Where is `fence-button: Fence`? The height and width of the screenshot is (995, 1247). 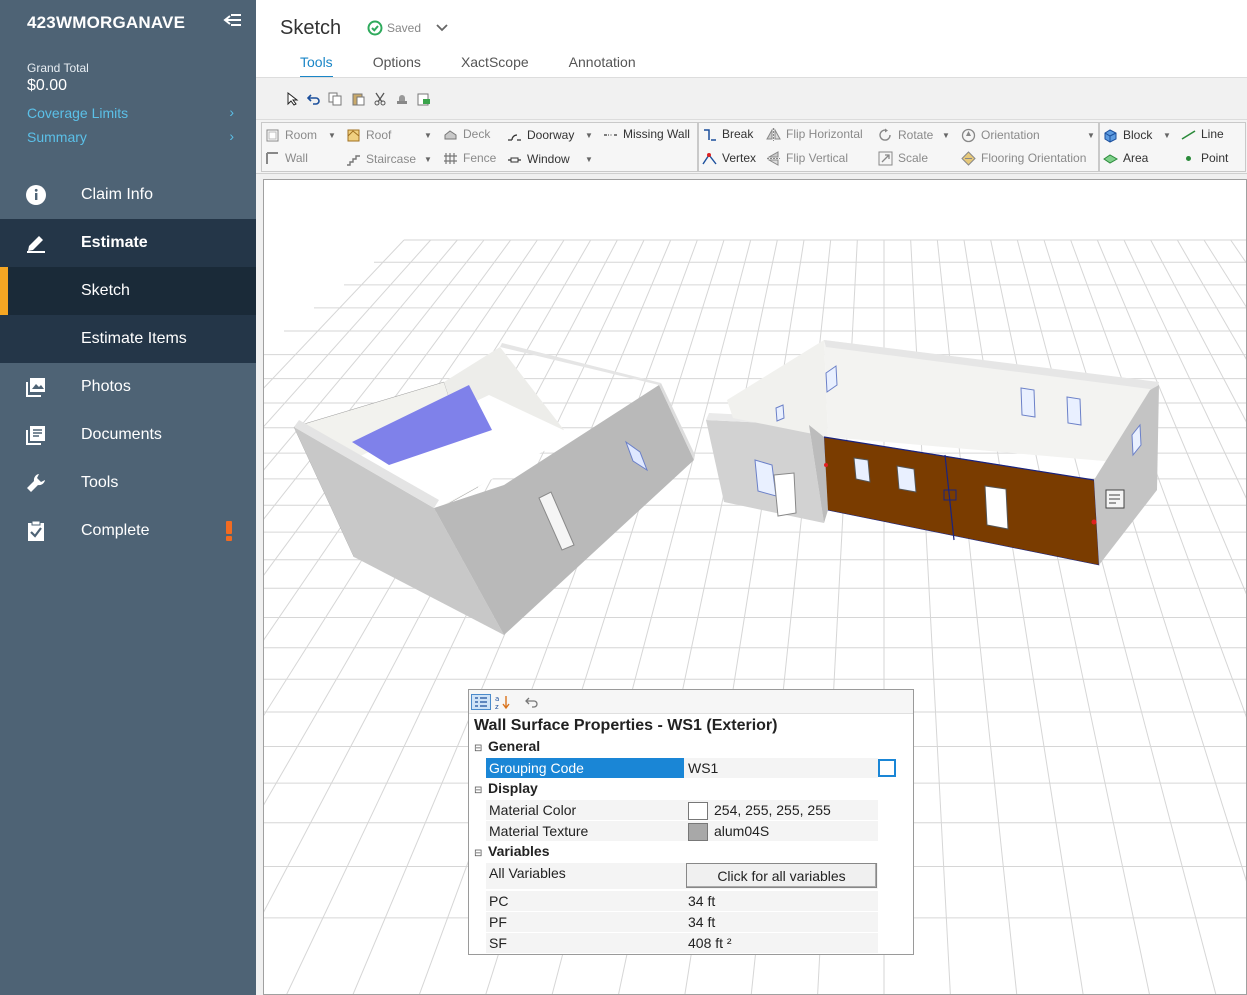
fence-button: Fence is located at coordinates (469, 158).